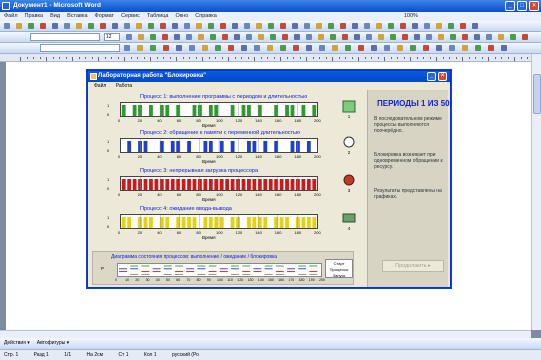 The image size is (541, 360). Describe the element at coordinates (534, 6) in the screenshot. I see `close-button: ×` at that location.